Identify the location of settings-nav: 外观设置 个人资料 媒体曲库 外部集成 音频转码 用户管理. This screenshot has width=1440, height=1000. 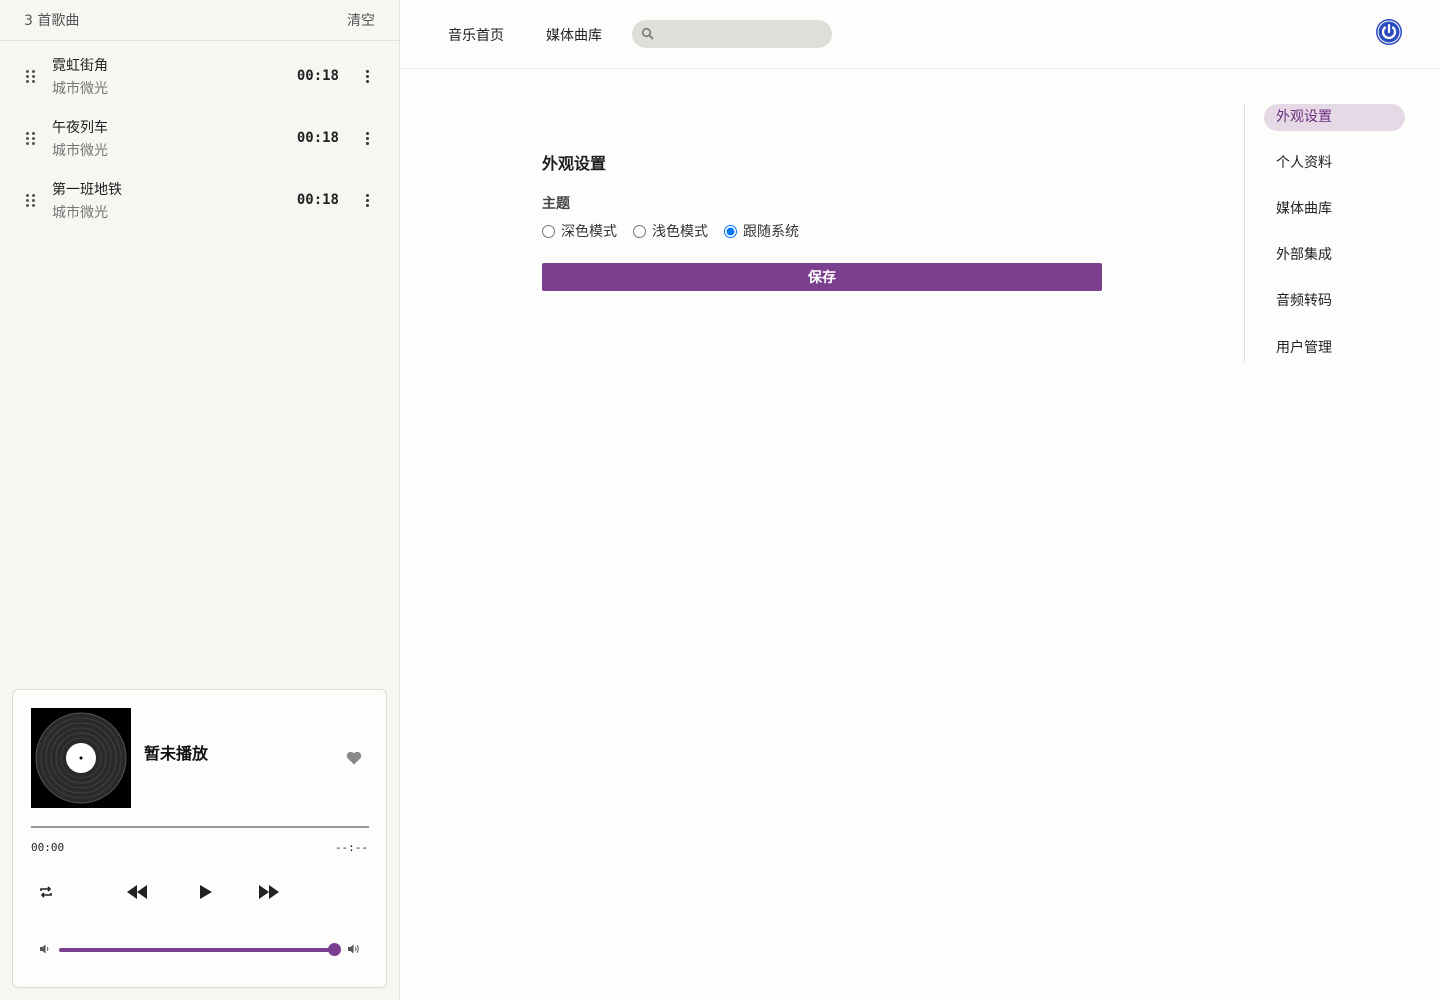
(1329, 233).